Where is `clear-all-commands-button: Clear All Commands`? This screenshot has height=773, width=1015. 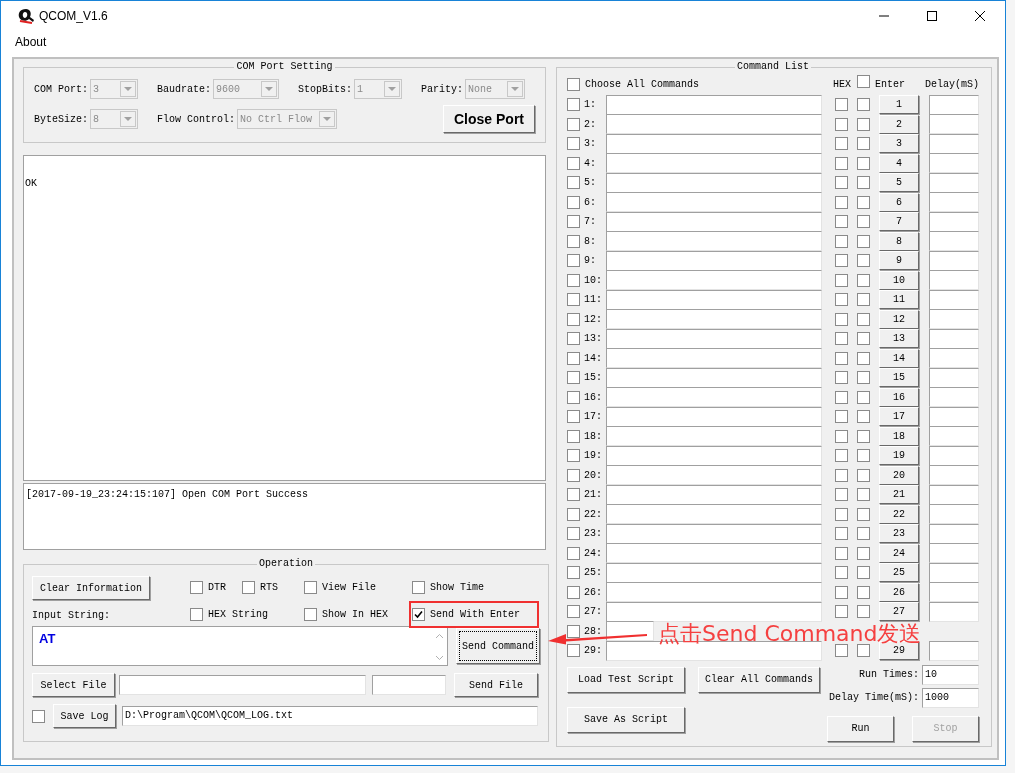 clear-all-commands-button: Clear All Commands is located at coordinates (759, 679).